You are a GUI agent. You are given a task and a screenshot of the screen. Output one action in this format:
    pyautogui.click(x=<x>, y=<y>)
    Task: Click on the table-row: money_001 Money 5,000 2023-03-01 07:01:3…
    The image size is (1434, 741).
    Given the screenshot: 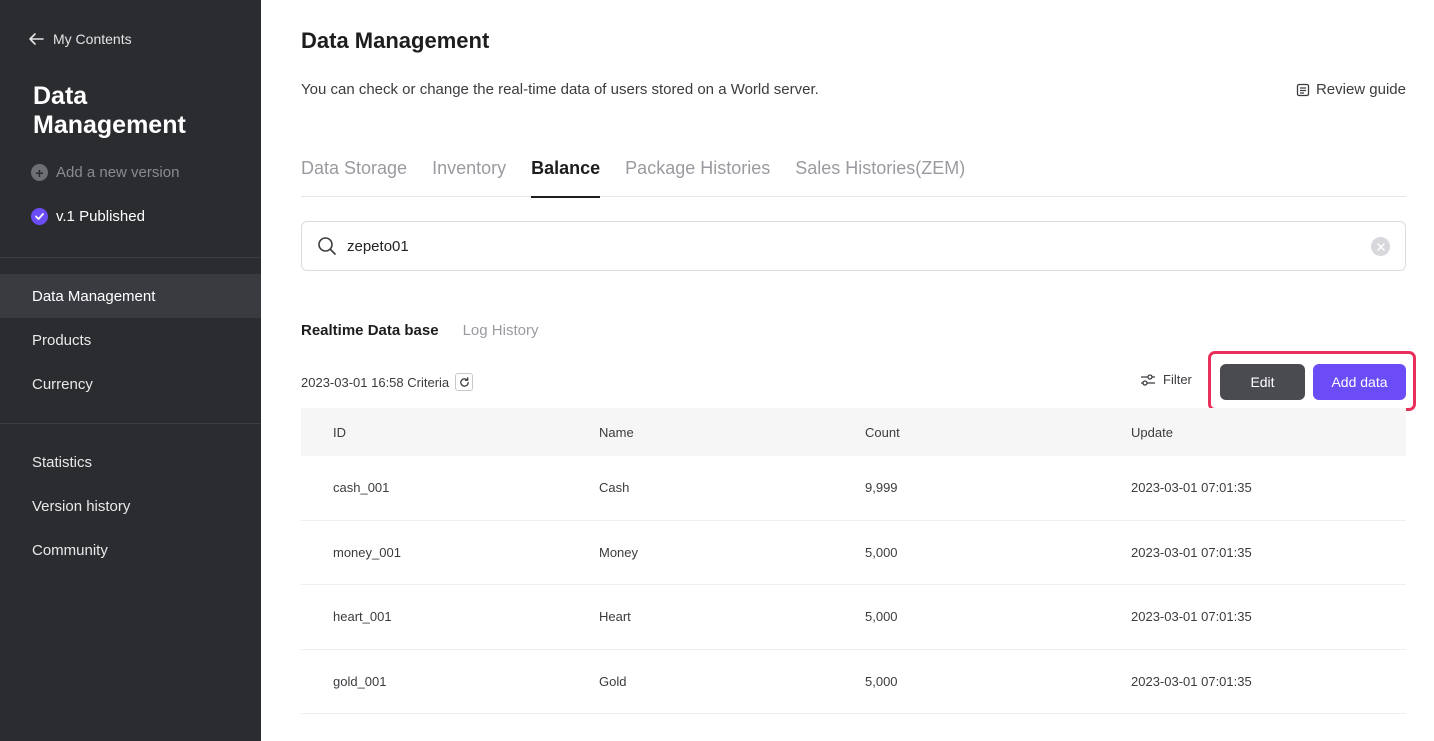 What is the action you would take?
    pyautogui.click(x=853, y=553)
    